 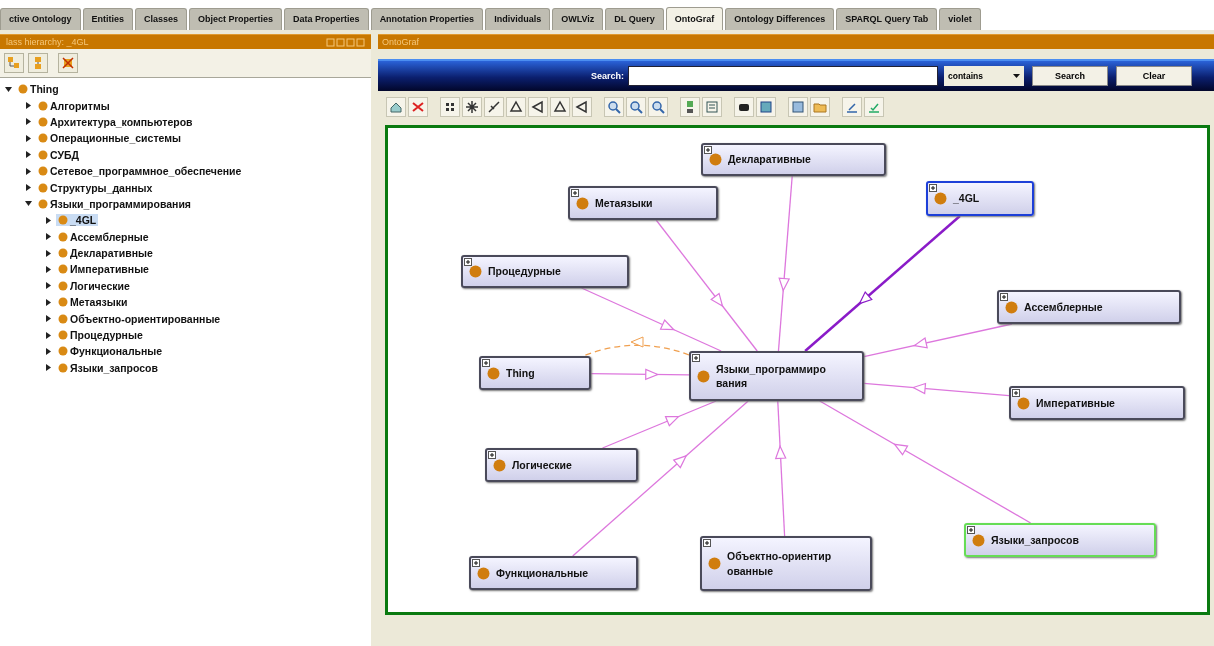 What do you see at coordinates (712, 107) in the screenshot?
I see `filter-icon` at bounding box center [712, 107].